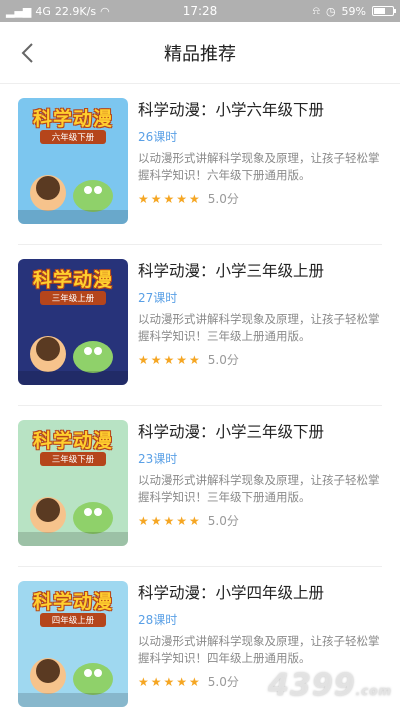 This screenshot has height=711, width=400. I want to click on course-title: 科学动漫：小学三年级上册, so click(260, 271).